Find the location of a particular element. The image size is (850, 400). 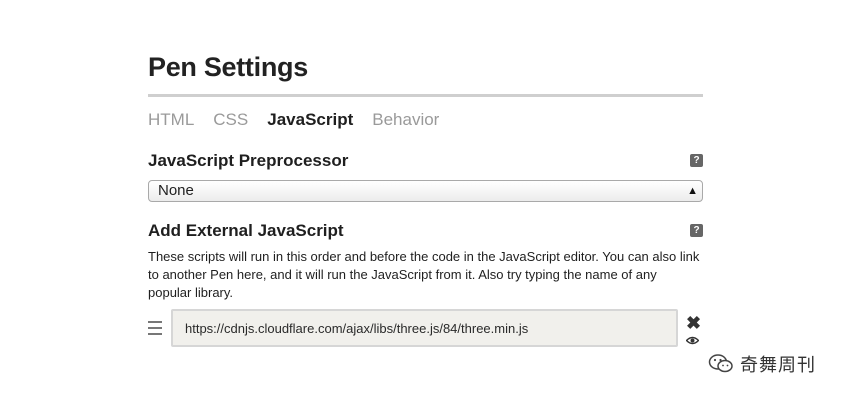

drag-handle-icon is located at coordinates (155, 330).